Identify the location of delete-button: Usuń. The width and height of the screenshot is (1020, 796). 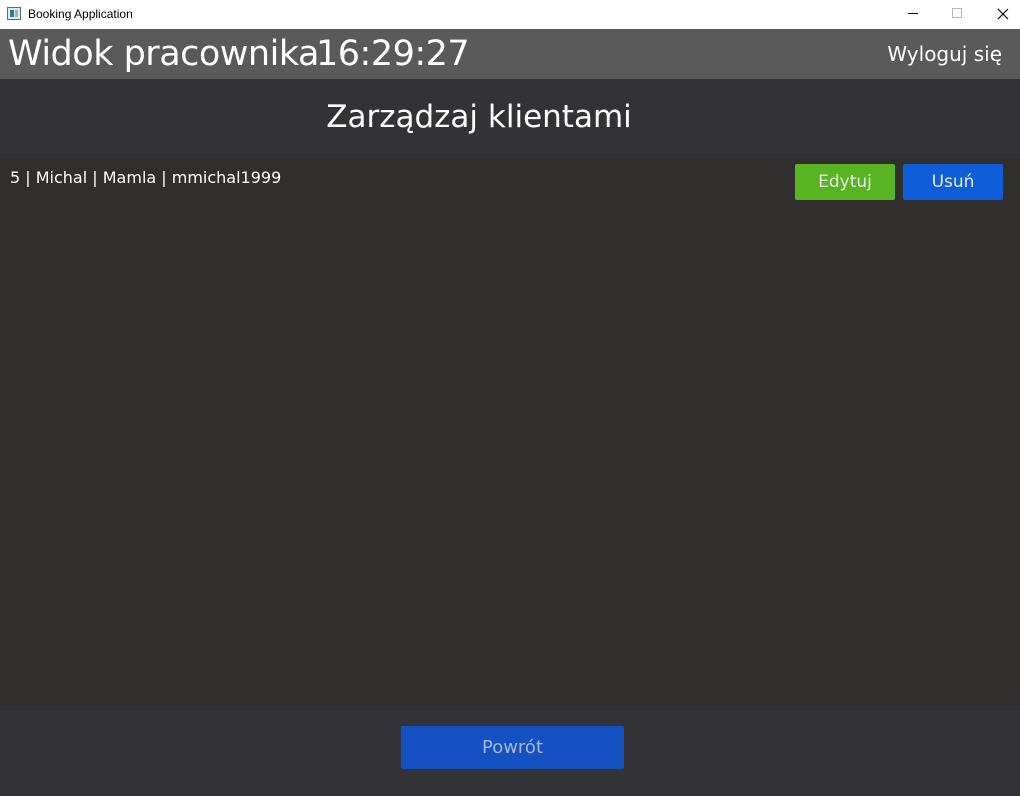
(953, 182).